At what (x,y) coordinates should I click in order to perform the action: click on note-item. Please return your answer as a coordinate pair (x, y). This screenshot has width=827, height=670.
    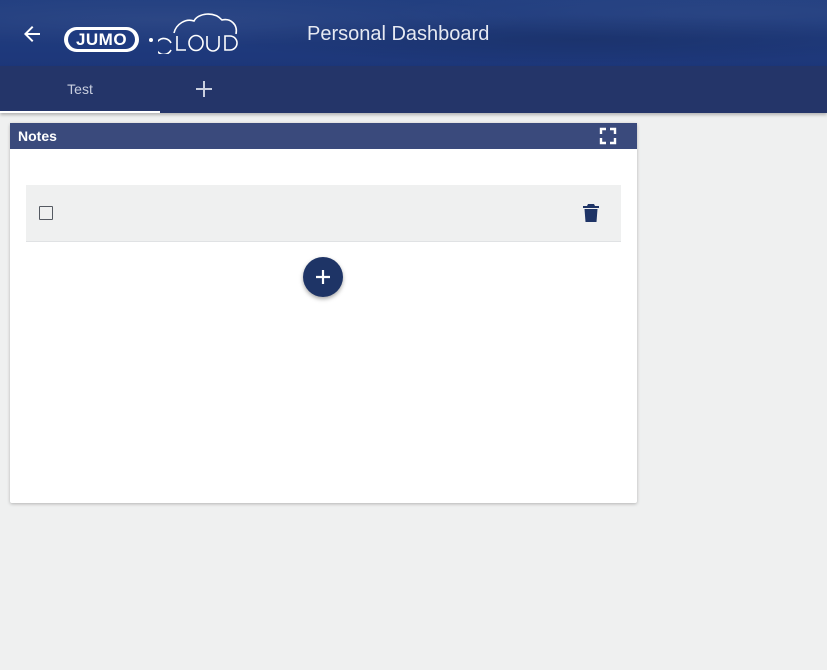
    Looking at the image, I should click on (323, 213).